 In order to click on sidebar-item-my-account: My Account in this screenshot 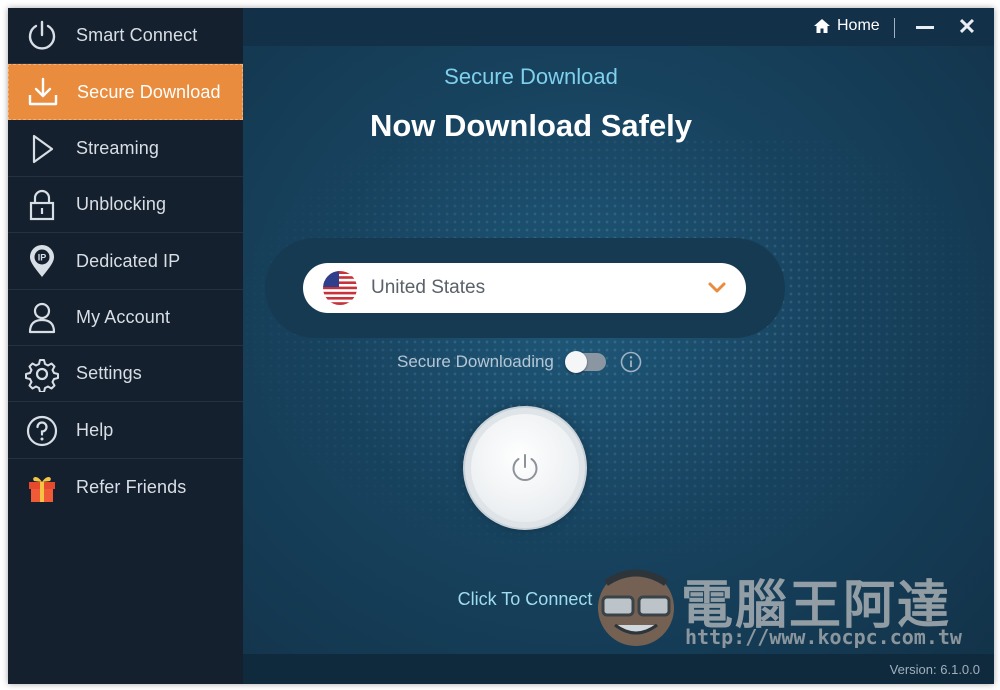, I will do `click(125, 318)`.